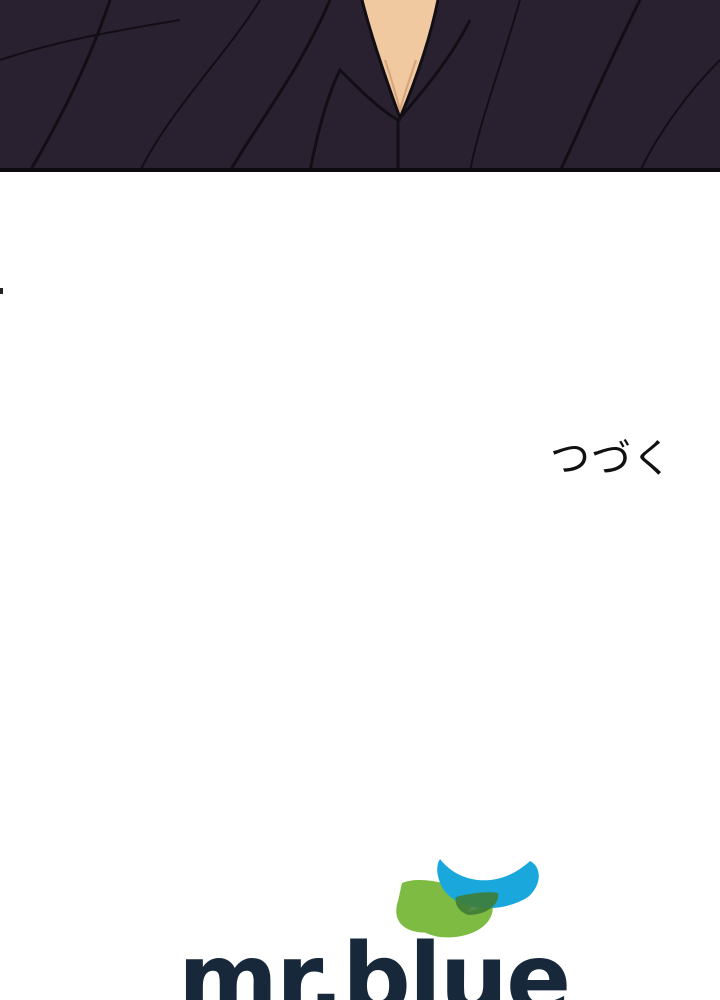  I want to click on mr-blue-logo: mr.blue, so click(370, 922).